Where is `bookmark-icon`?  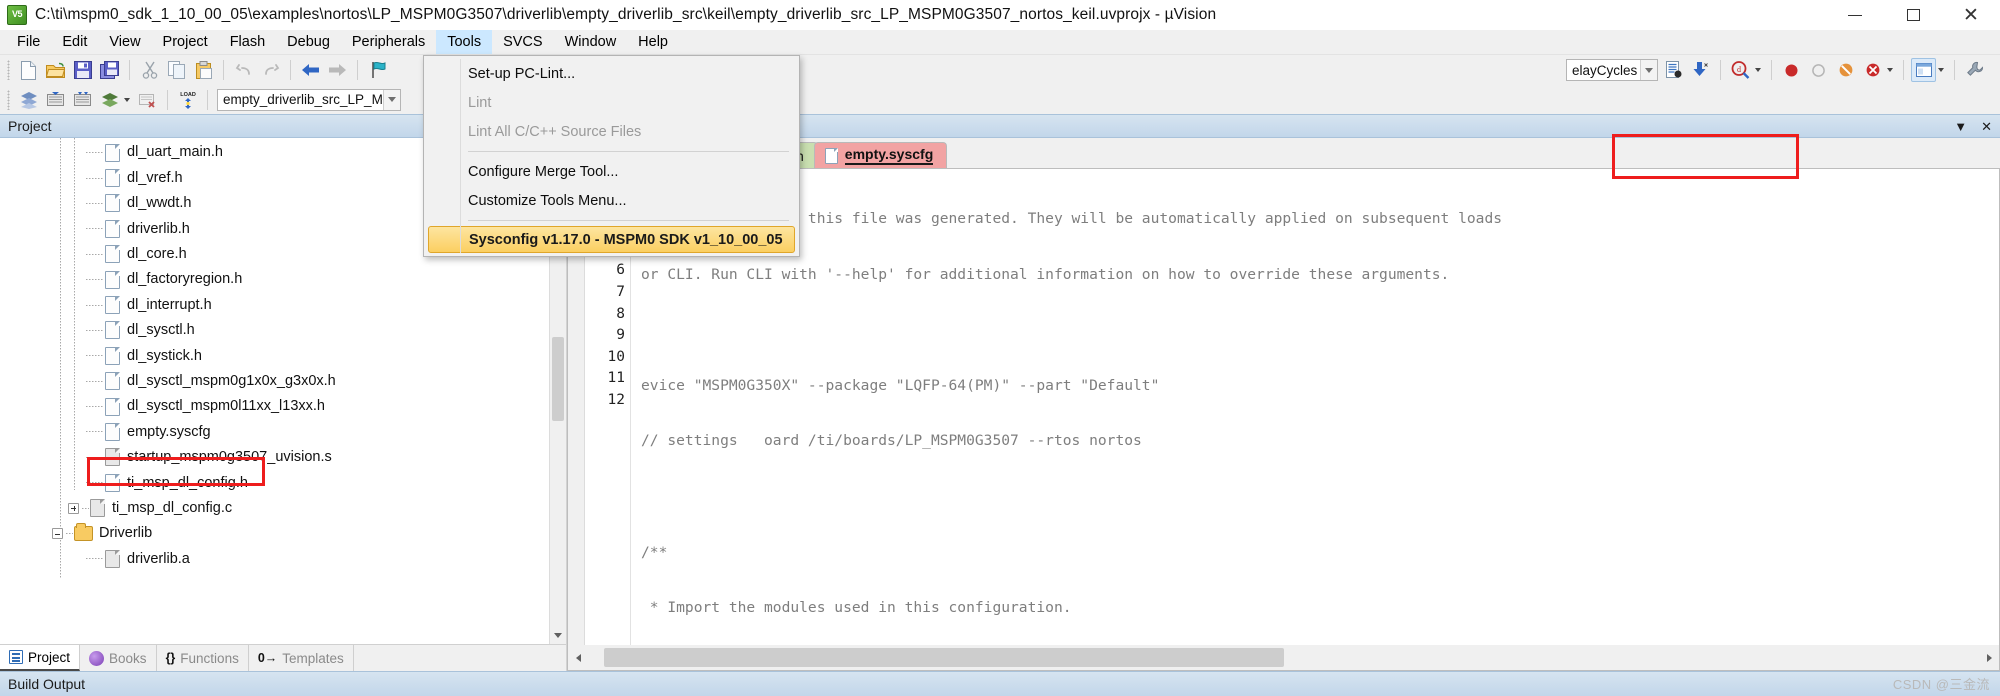
bookmark-icon is located at coordinates (377, 70).